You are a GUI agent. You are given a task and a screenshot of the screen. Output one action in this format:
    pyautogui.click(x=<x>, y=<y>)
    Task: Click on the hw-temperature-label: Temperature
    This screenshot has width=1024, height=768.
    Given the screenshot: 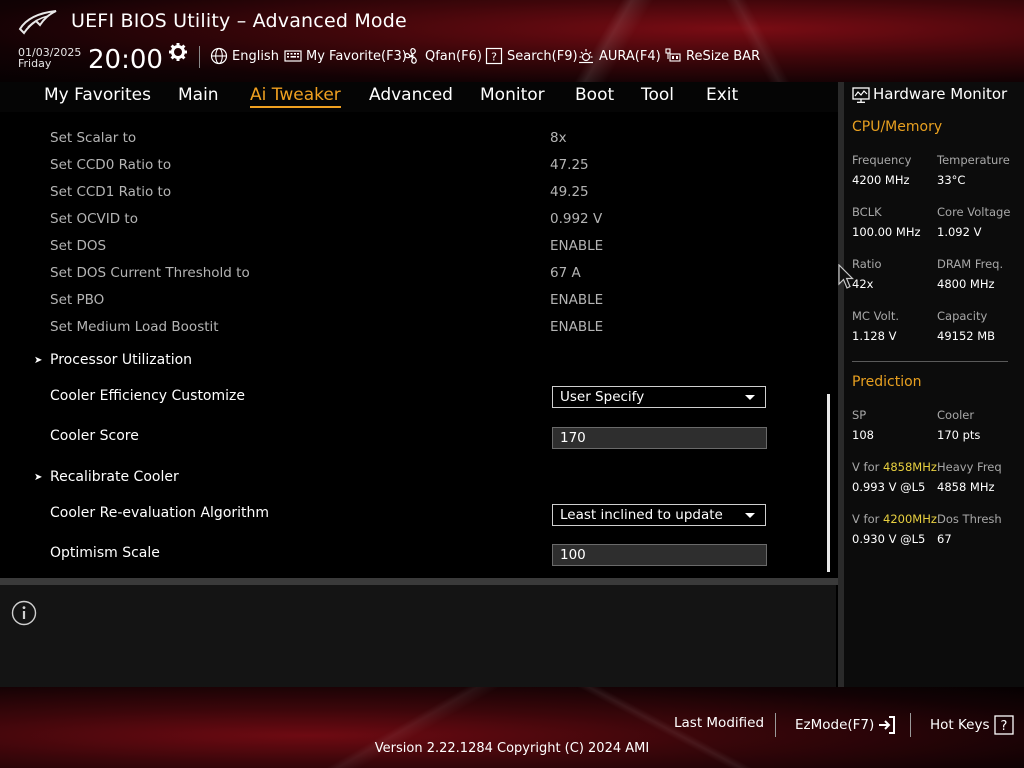 What is the action you would take?
    pyautogui.click(x=973, y=160)
    